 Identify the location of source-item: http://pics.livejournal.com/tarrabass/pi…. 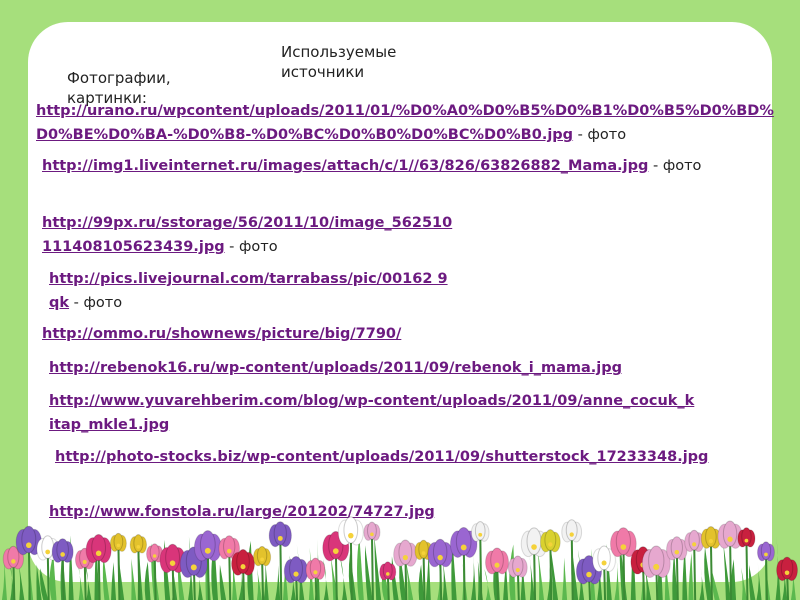
(249, 291).